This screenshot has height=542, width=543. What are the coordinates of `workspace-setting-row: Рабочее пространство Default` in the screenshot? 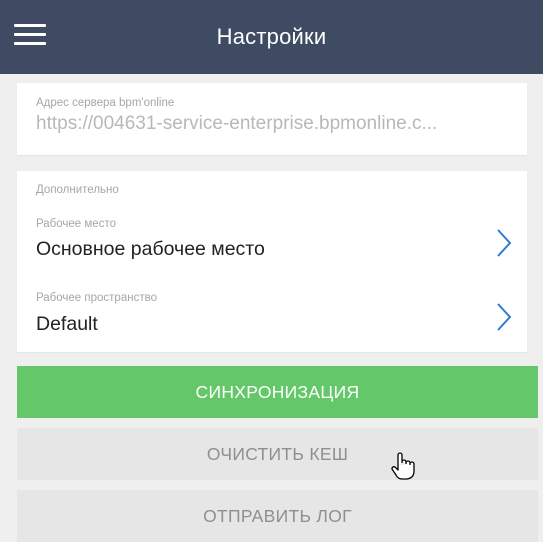 It's located at (272, 328).